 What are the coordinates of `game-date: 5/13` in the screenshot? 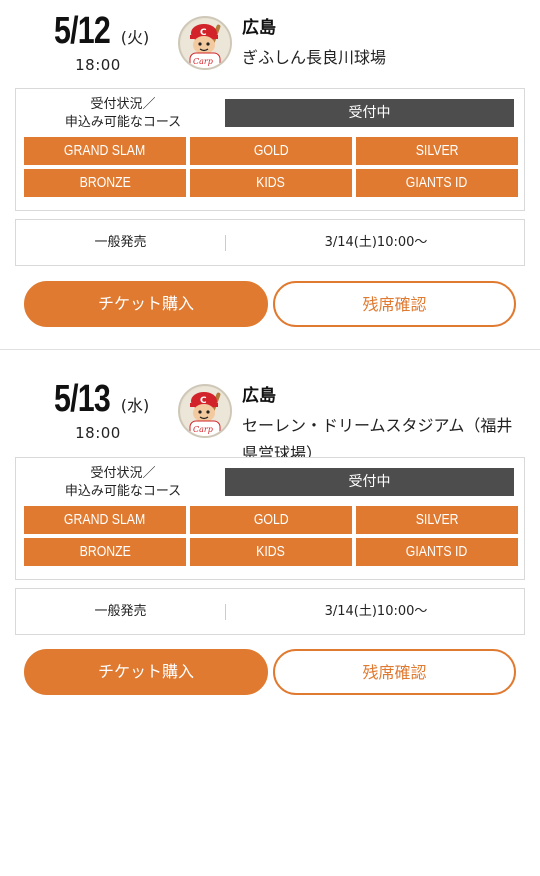 It's located at (82, 399).